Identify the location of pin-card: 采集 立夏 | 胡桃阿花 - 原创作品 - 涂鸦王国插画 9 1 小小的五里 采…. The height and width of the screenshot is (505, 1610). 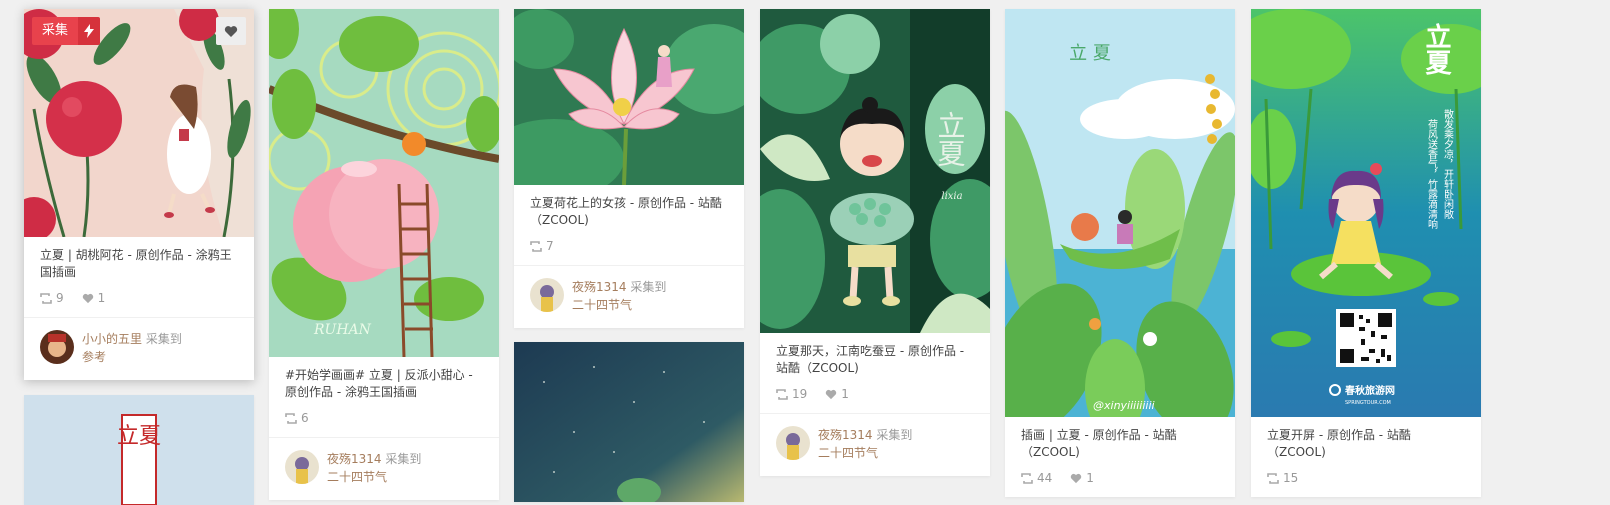
(139, 194).